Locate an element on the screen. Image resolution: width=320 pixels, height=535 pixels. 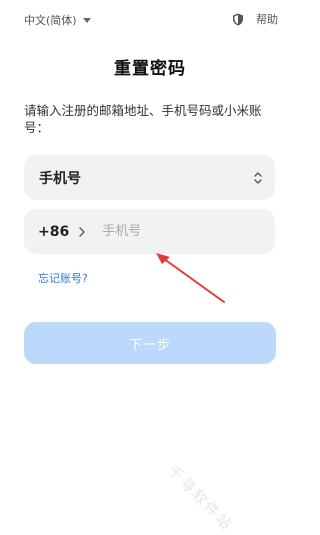
instructions-text: 请输入注册的邮箱地址、手机号码或小米账号： is located at coordinates (143, 119).